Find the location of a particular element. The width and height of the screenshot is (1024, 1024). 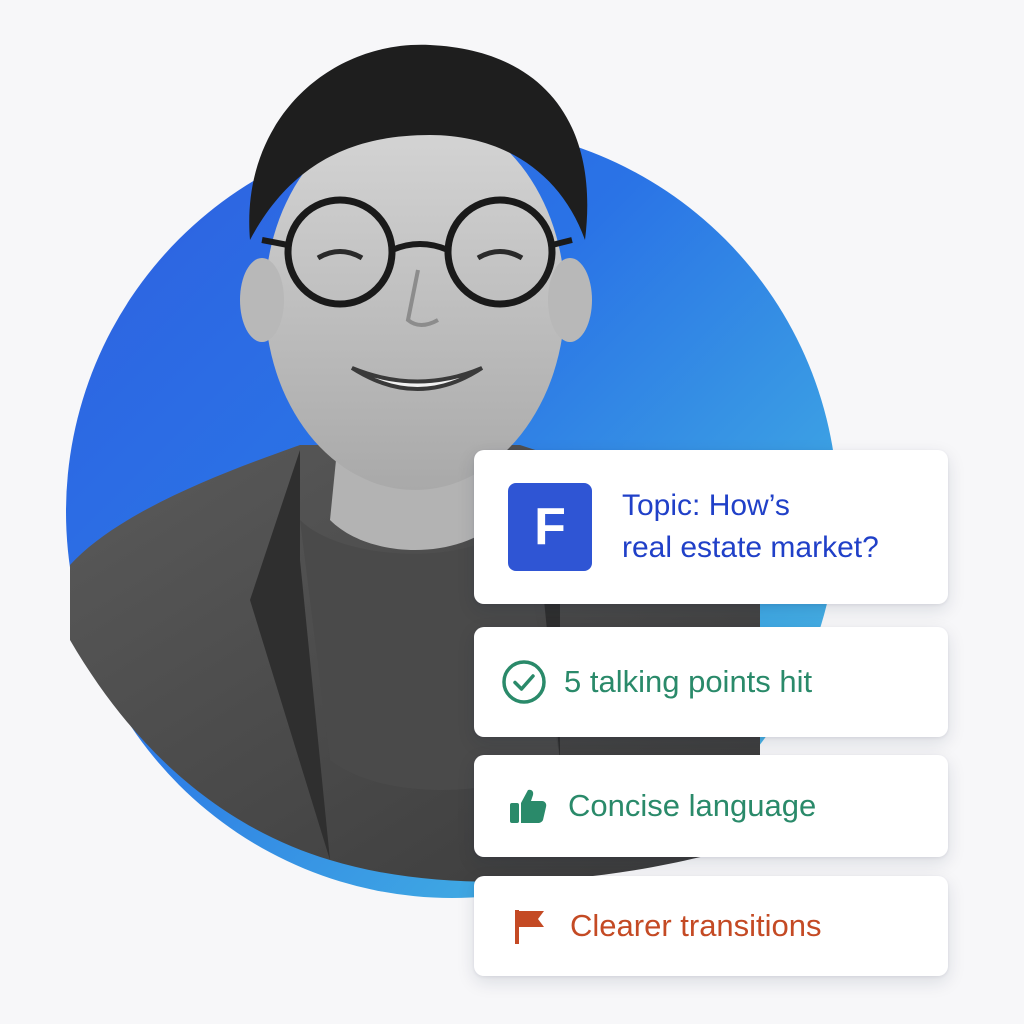

talking-points-card: 5 talking points hit is located at coordinates (711, 682).